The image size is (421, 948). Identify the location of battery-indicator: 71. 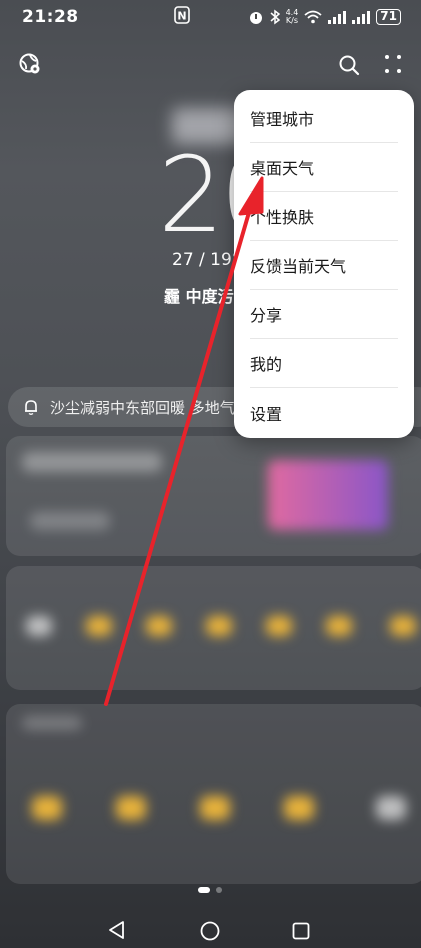
(388, 17).